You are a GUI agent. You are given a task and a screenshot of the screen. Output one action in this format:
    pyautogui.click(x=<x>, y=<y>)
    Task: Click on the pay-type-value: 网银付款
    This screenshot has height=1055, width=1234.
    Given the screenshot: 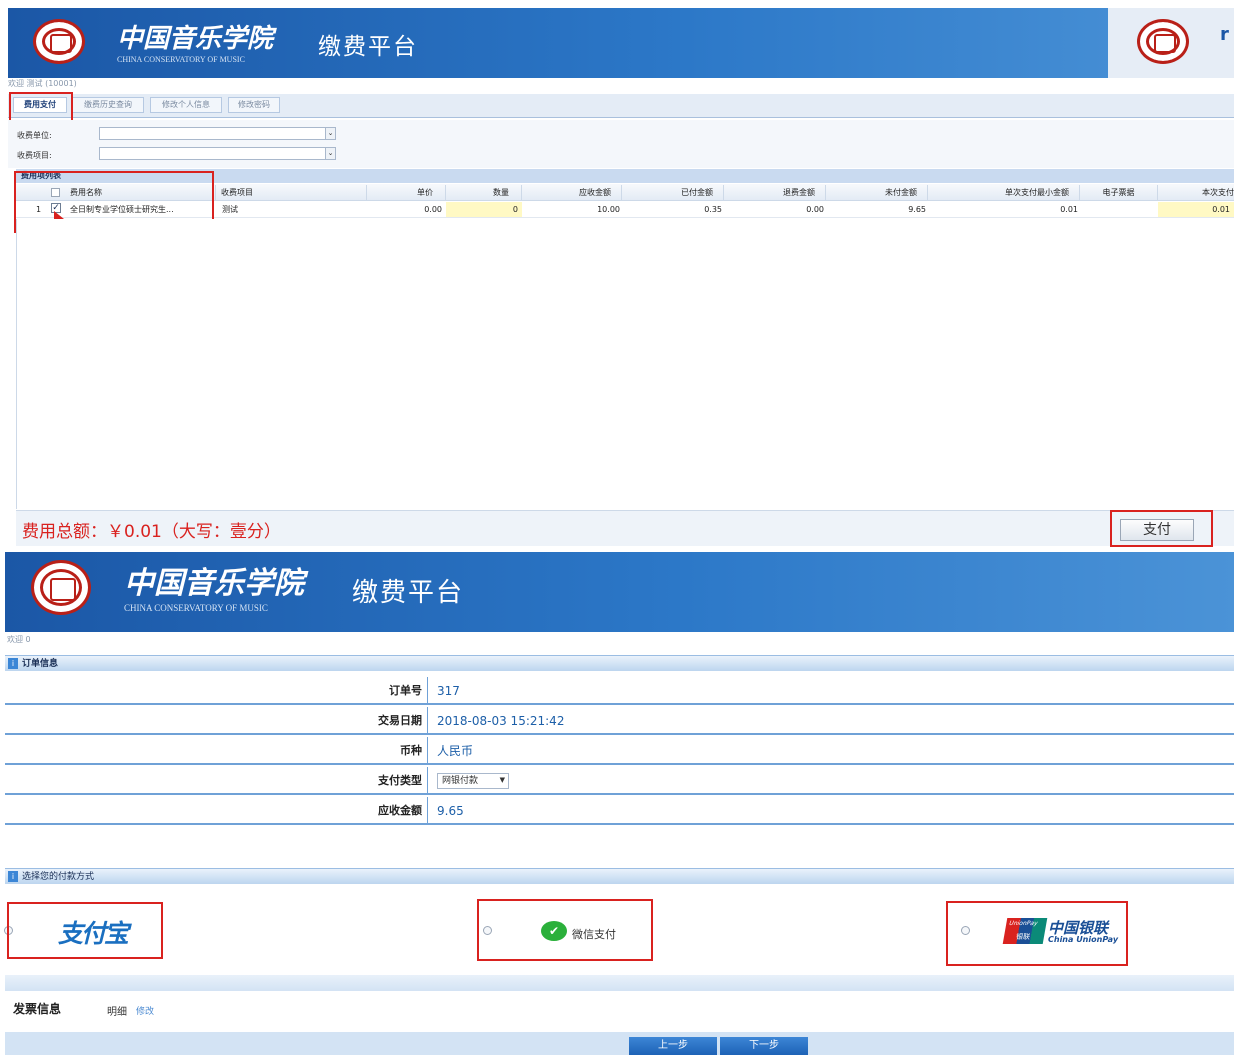 What is the action you would take?
    pyautogui.click(x=460, y=781)
    